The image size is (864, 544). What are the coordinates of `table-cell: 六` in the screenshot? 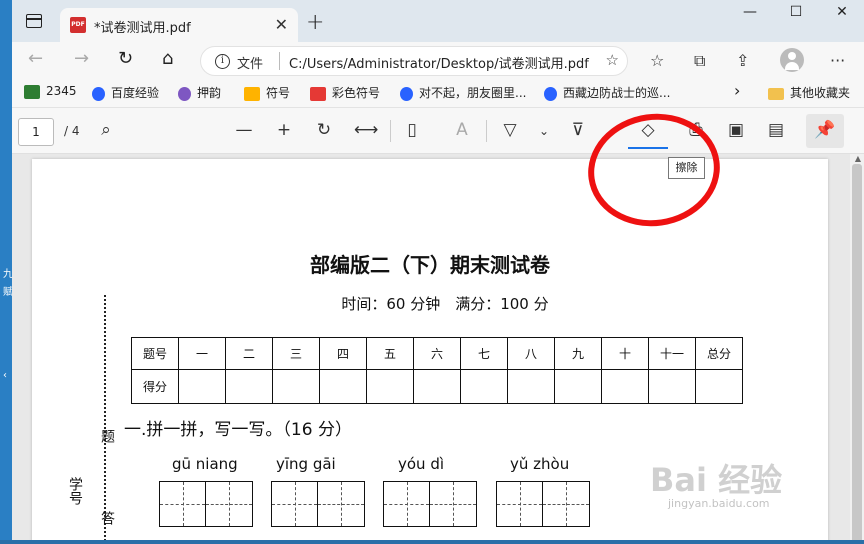 It's located at (437, 353).